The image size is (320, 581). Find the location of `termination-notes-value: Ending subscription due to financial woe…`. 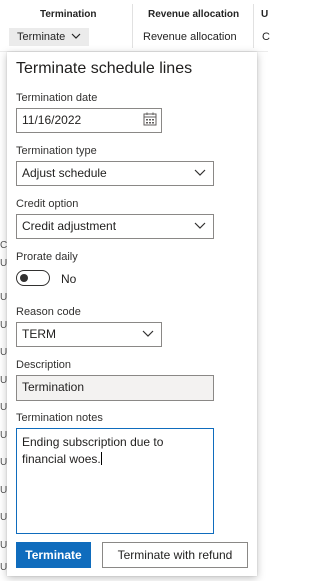

termination-notes-value: Ending subscription due to financial woe… is located at coordinates (94, 450).